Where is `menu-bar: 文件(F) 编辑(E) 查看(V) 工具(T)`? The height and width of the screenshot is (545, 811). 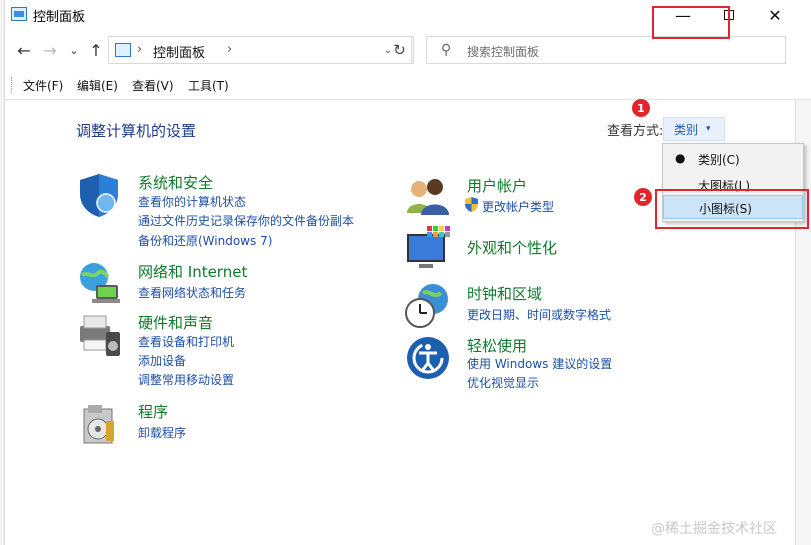 menu-bar: 文件(F) 编辑(E) 查看(V) 工具(T) is located at coordinates (408, 85).